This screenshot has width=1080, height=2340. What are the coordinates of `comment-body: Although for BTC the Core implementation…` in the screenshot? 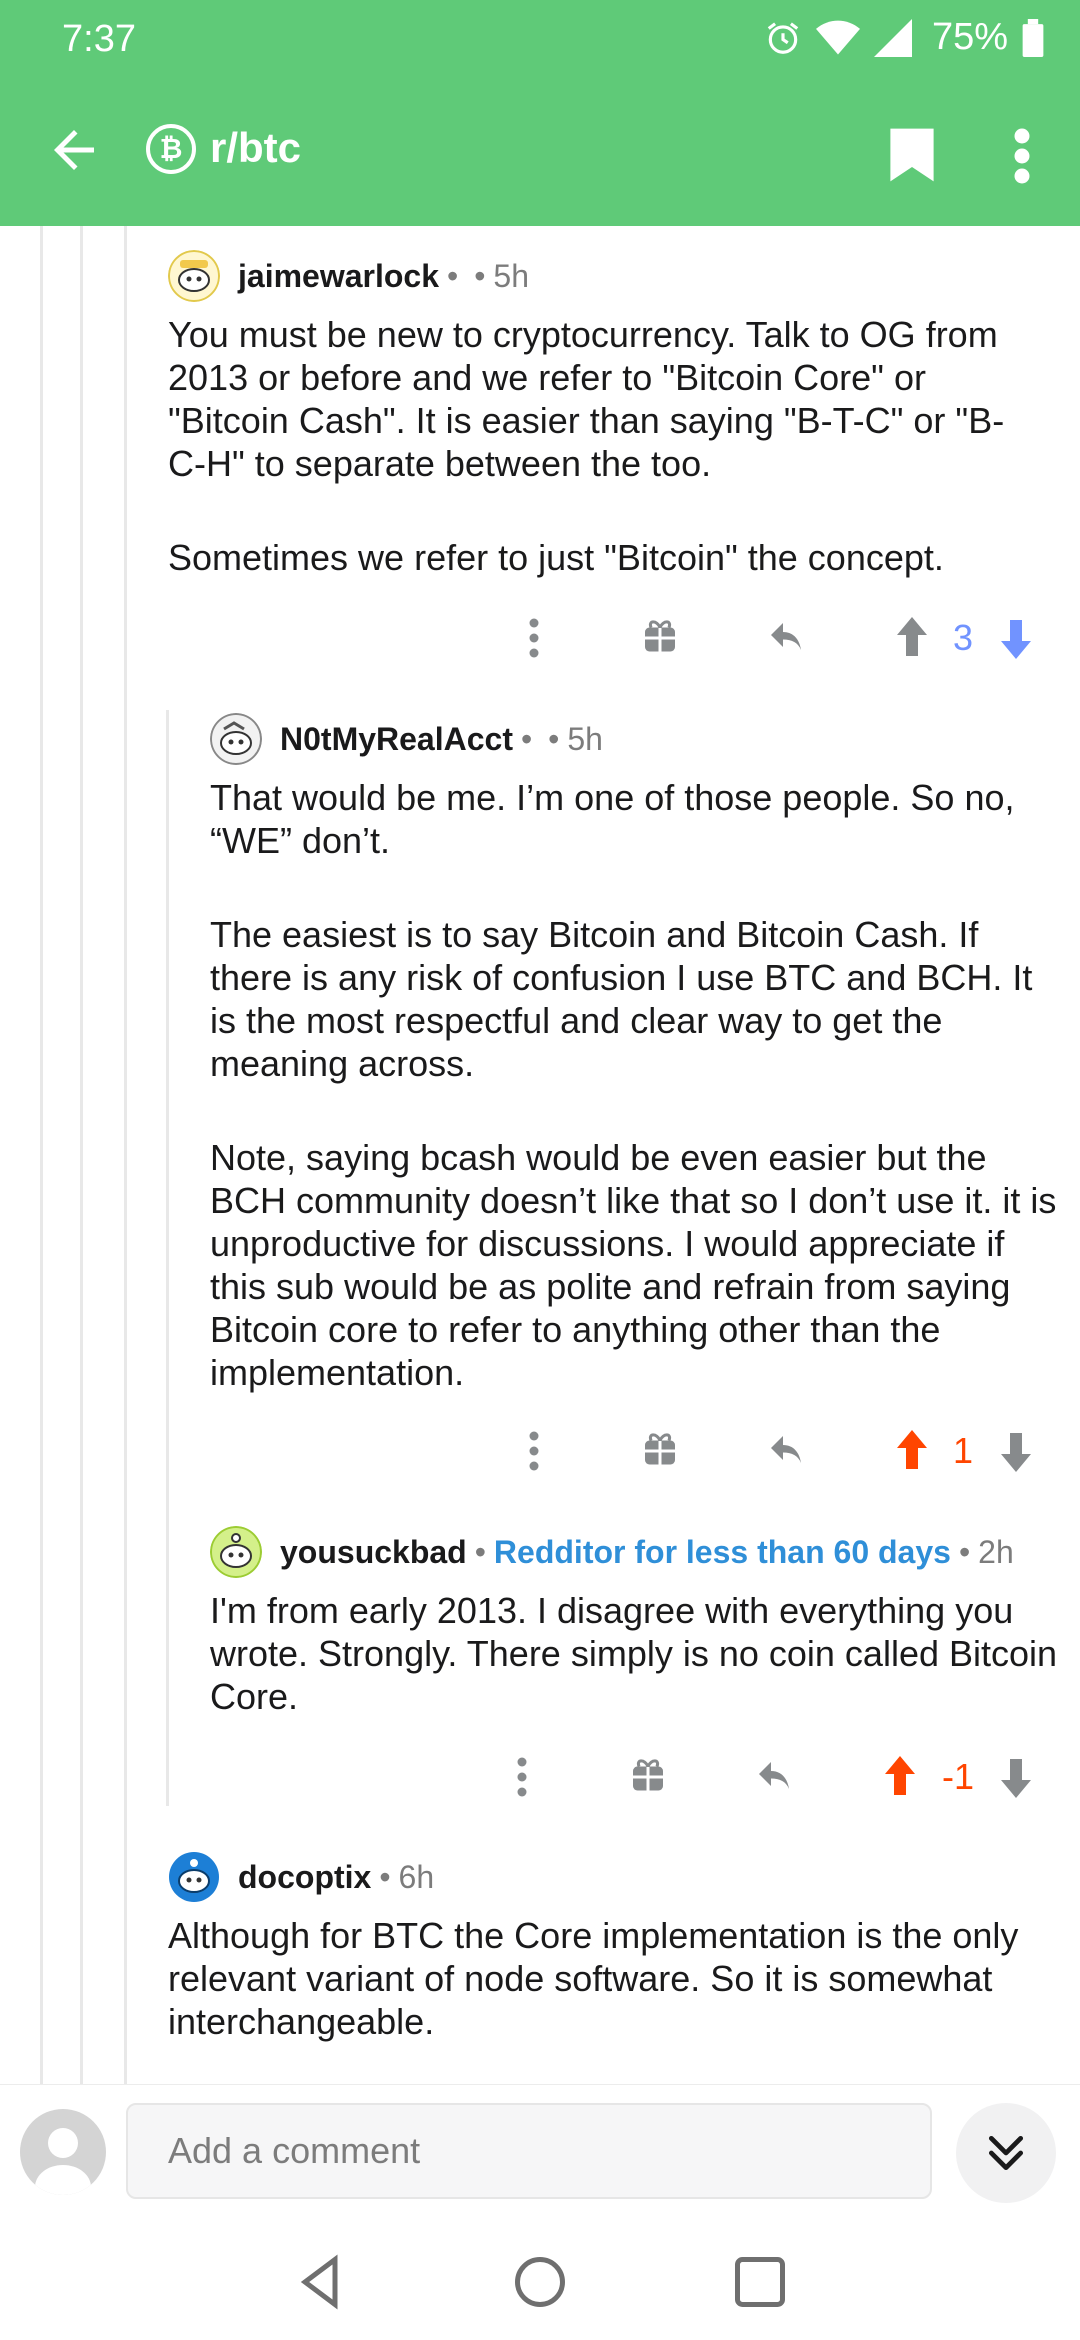 It's located at (613, 1978).